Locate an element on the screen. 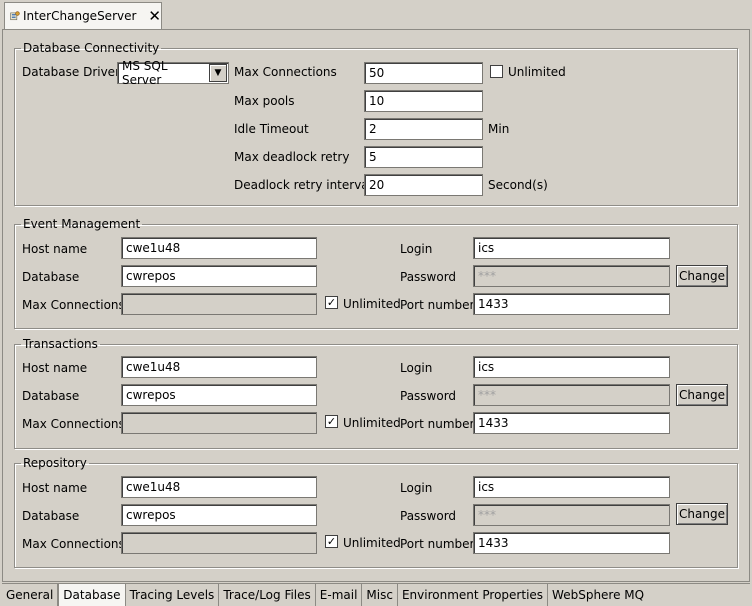 The width and height of the screenshot is (752, 606). em-host-name-label: Host name is located at coordinates (55, 249).